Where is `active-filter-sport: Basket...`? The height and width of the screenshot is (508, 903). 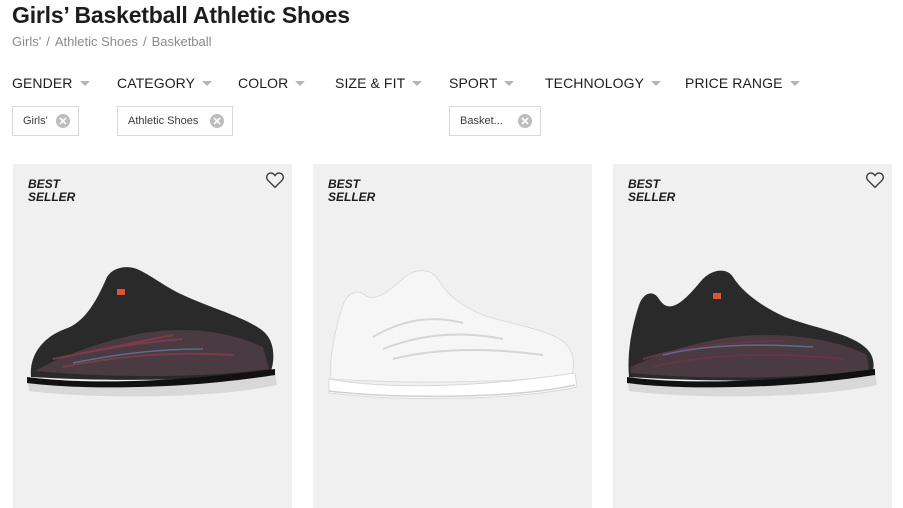 active-filter-sport: Basket... is located at coordinates (495, 121).